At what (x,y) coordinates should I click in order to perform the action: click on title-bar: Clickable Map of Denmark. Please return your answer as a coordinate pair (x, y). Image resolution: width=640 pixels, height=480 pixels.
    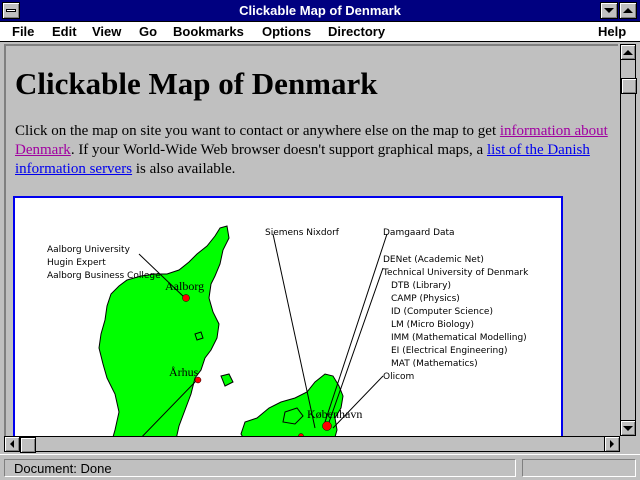
    Looking at the image, I should click on (320, 11).